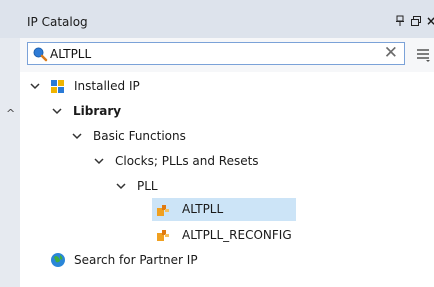  I want to click on tree-item-installed-ip: Installed IP, so click(227, 86).